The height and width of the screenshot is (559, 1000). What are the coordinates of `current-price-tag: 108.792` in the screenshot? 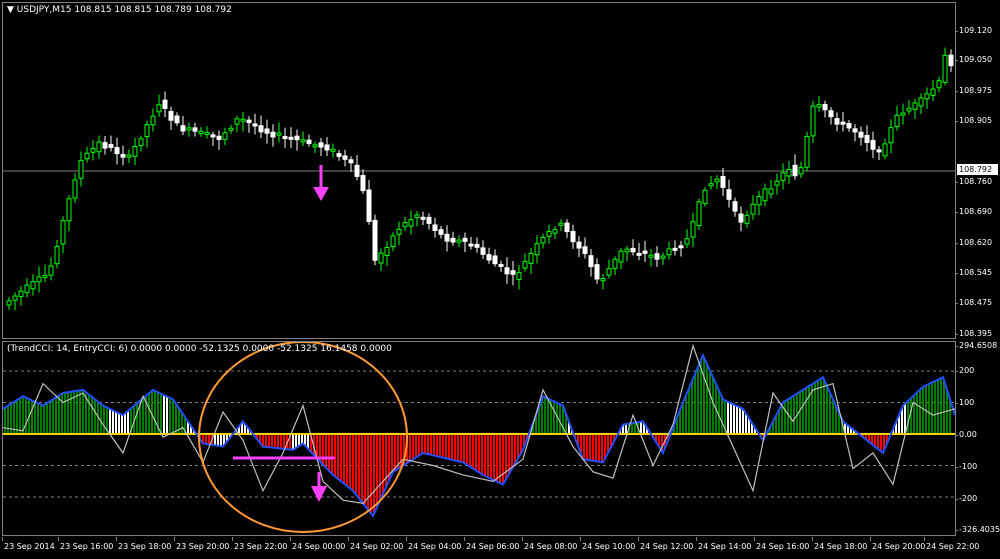 It's located at (977, 169).